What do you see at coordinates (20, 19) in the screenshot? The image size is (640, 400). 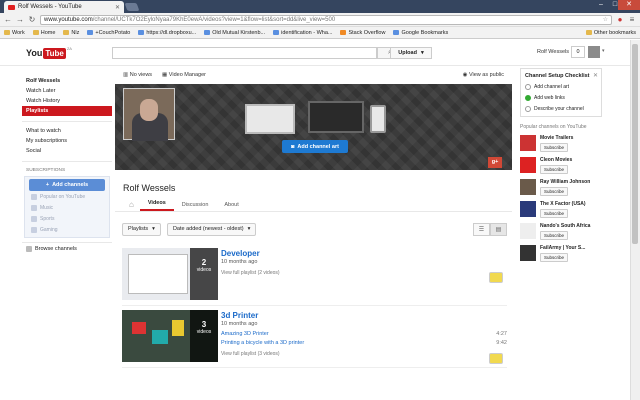 I see `forward-icon: →` at bounding box center [20, 19].